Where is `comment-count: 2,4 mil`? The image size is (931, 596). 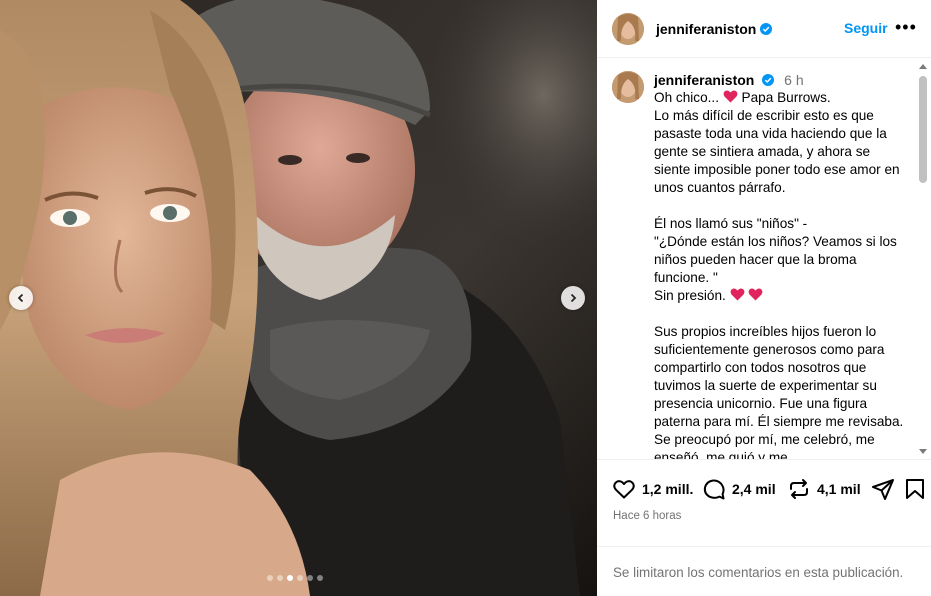
comment-count: 2,4 mil is located at coordinates (754, 489).